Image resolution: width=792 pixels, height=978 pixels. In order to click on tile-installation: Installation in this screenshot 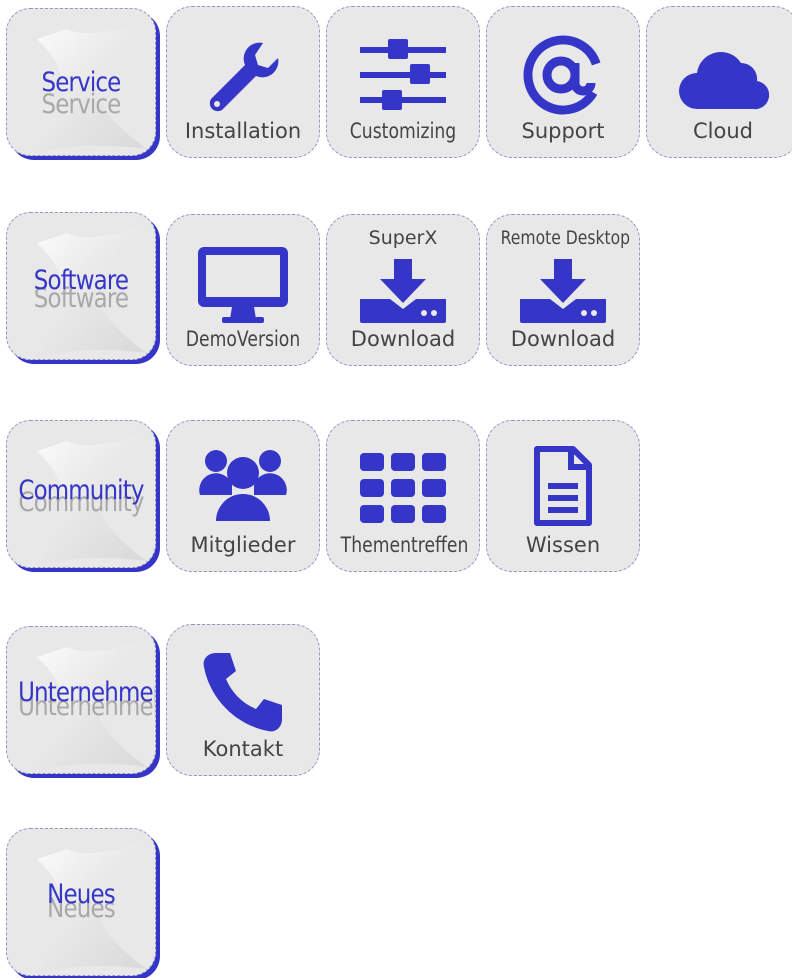, I will do `click(243, 82)`.